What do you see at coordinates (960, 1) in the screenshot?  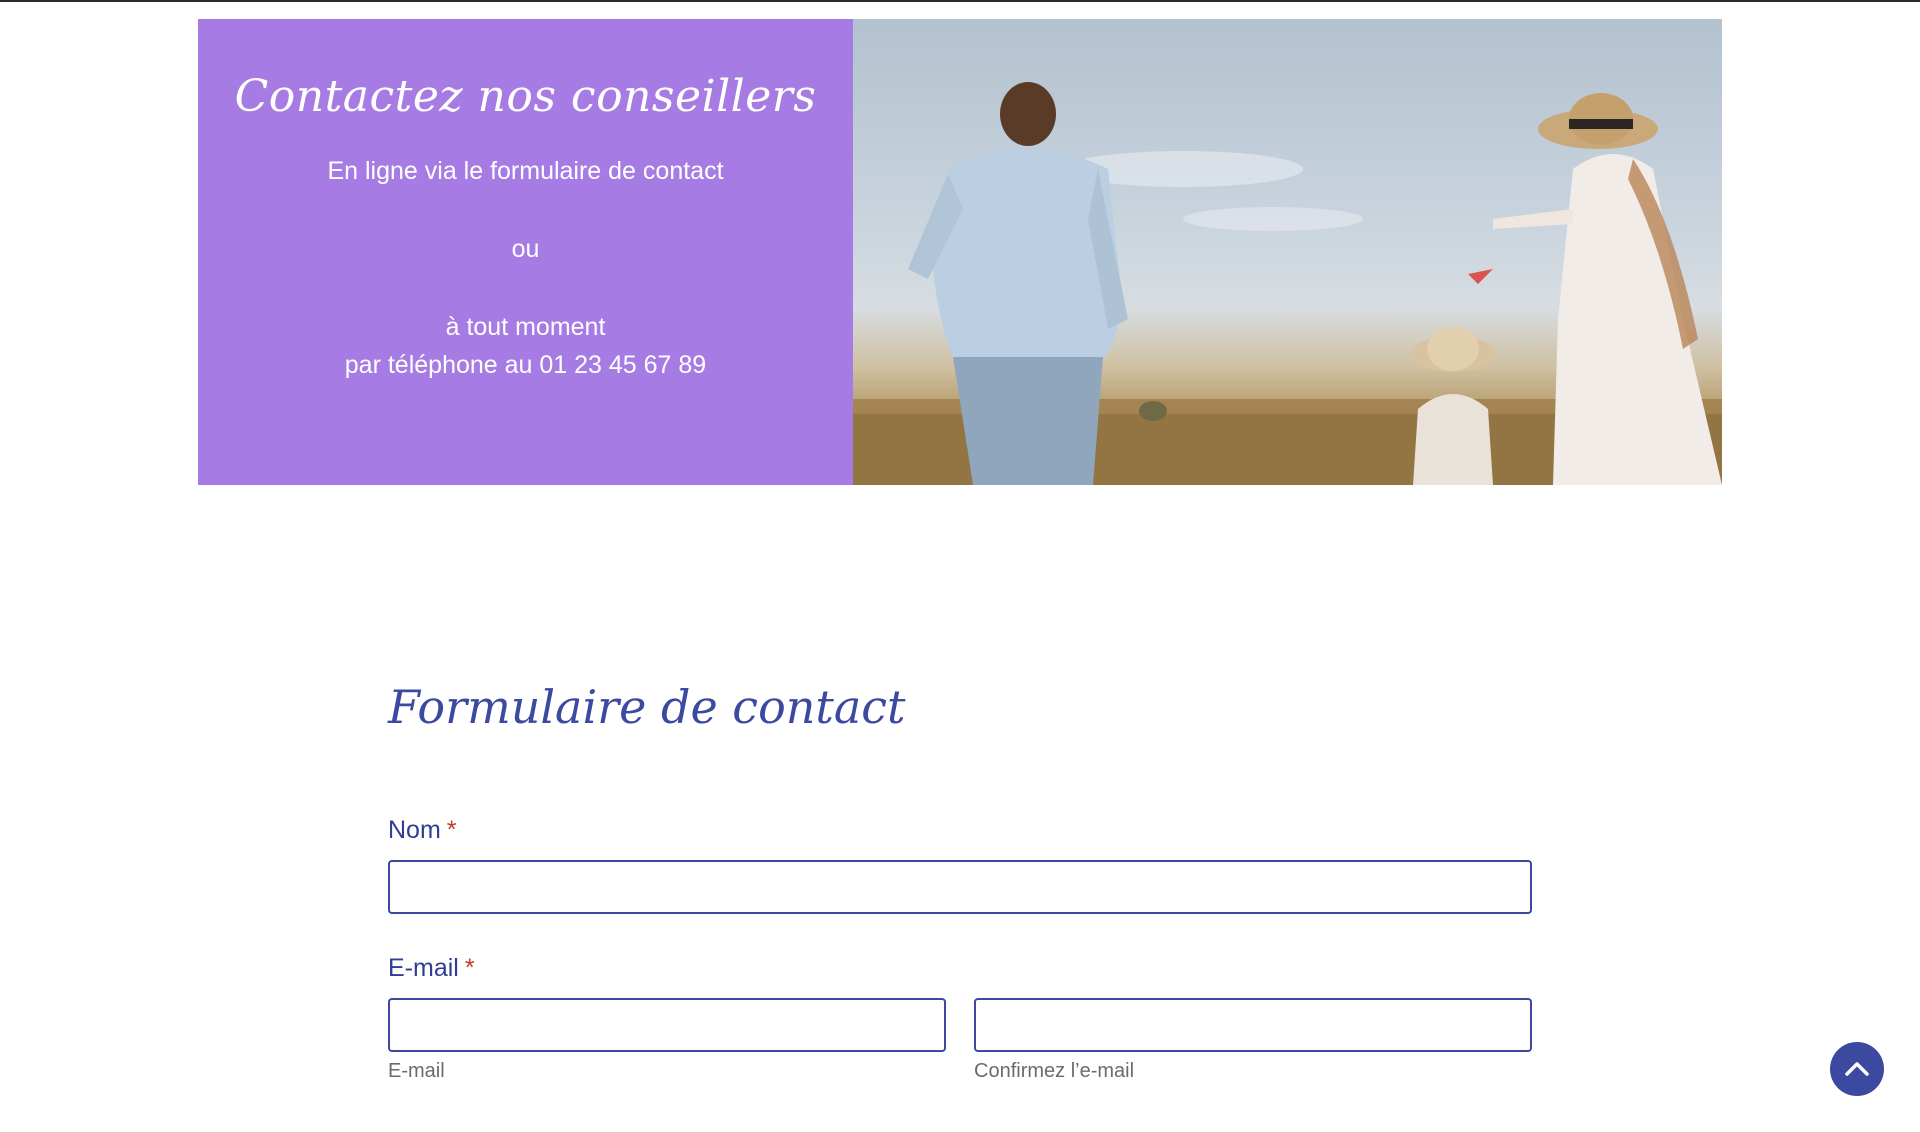 I see `top-border` at bounding box center [960, 1].